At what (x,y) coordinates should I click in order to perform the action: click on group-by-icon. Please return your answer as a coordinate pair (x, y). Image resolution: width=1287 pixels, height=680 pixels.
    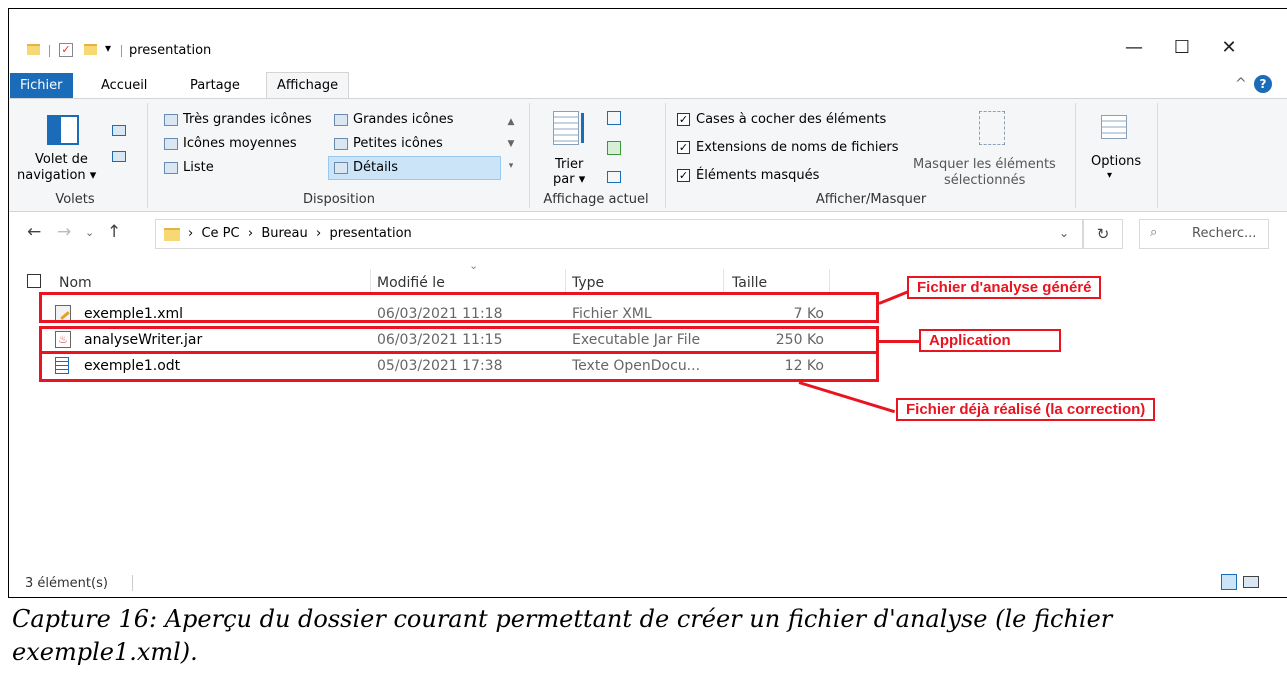
    Looking at the image, I should click on (614, 118).